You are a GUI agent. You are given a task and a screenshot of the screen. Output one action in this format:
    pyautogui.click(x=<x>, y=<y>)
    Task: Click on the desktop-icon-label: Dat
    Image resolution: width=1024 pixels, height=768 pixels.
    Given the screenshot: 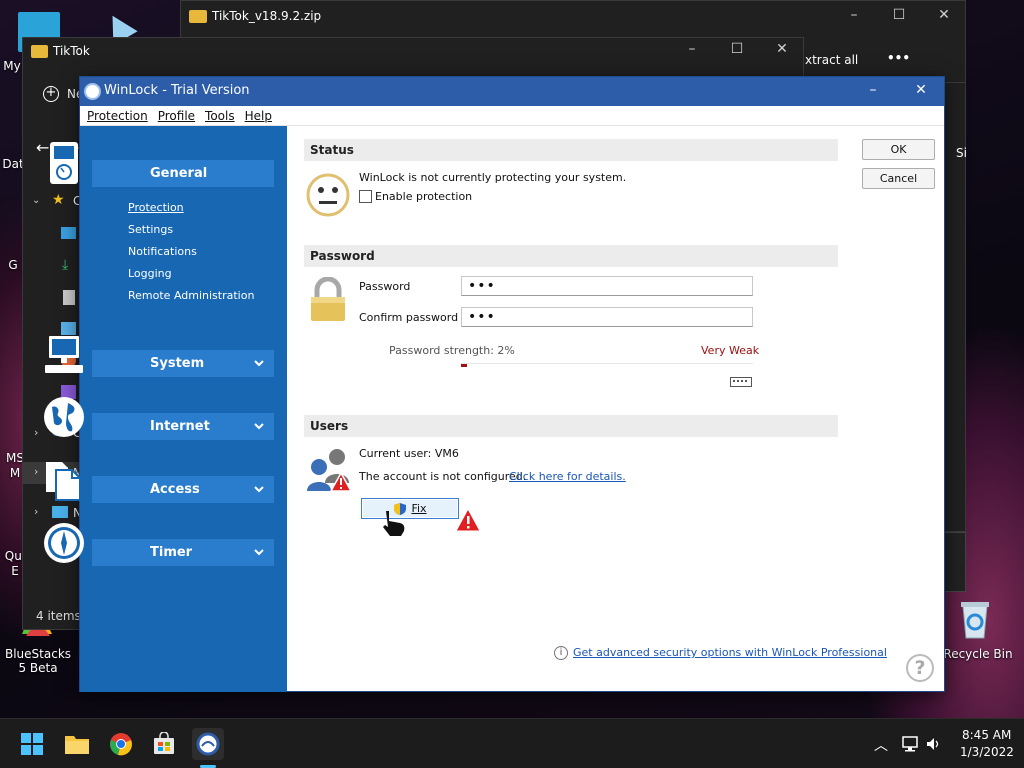 What is the action you would take?
    pyautogui.click(x=13, y=164)
    